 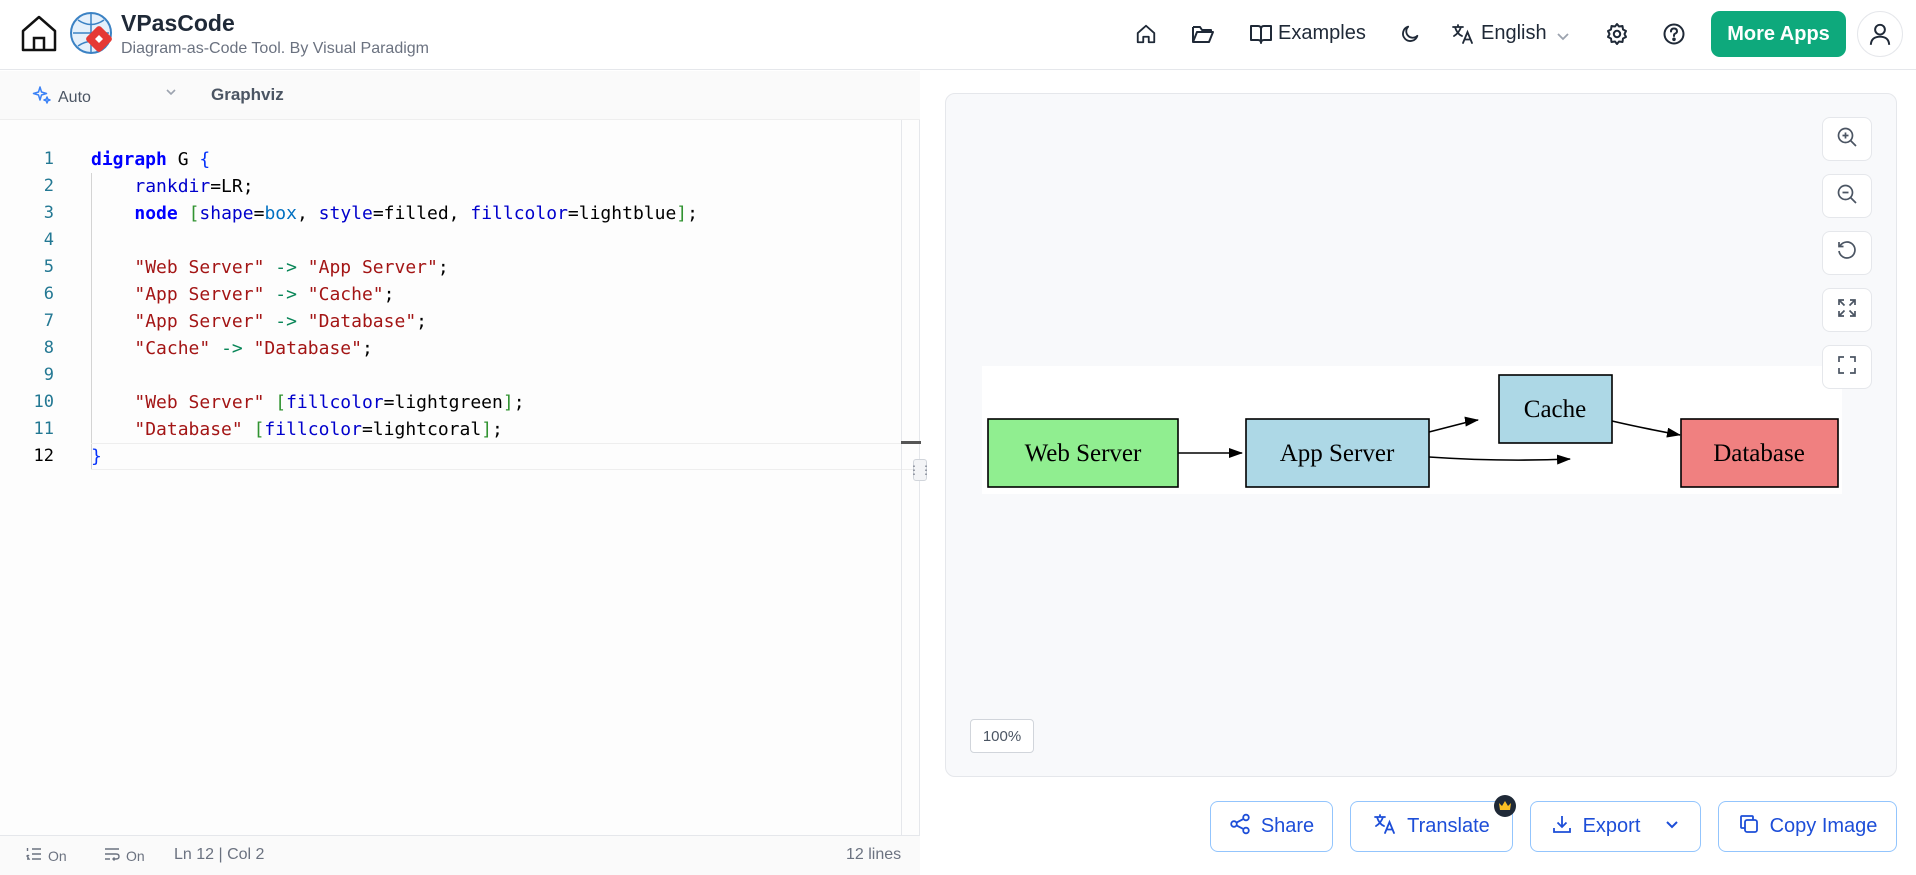 What do you see at coordinates (450, 321) in the screenshot?
I see `code-line: 7 "App Server" -> "Database";` at bounding box center [450, 321].